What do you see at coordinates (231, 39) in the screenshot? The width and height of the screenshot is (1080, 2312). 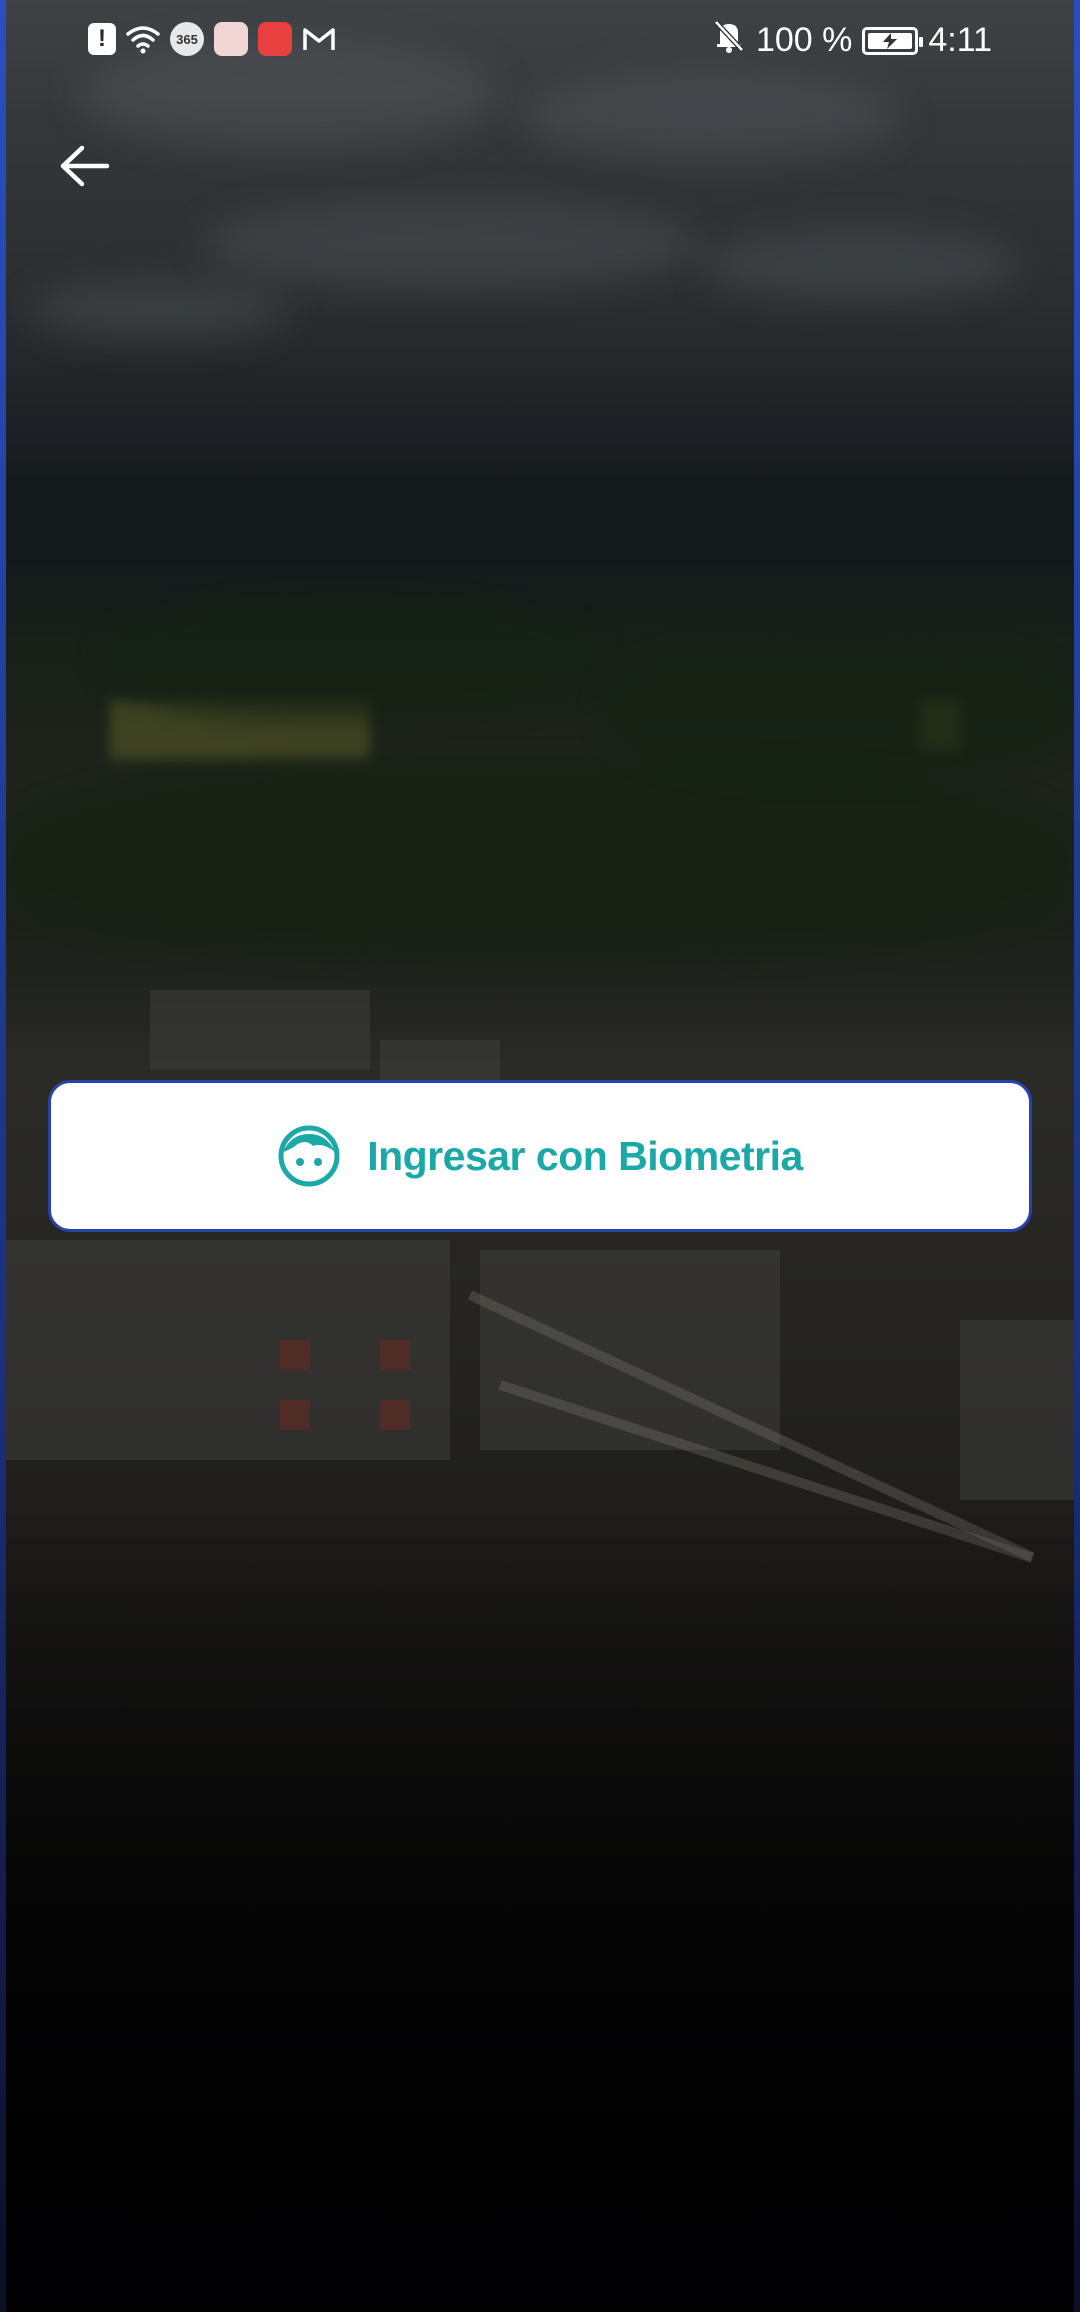 I see `package-icon` at bounding box center [231, 39].